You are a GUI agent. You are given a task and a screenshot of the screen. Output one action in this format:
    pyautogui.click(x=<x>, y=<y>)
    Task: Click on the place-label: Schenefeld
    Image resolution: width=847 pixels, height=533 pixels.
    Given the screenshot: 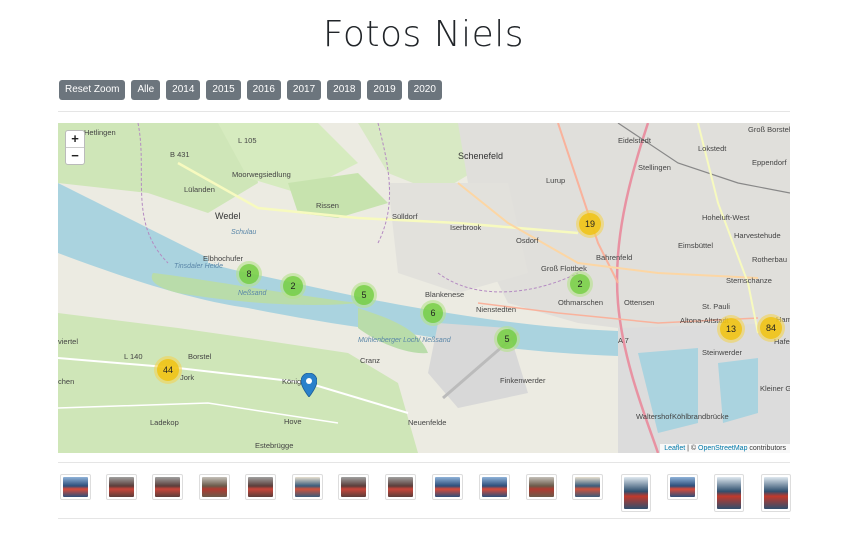 What is the action you would take?
    pyautogui.click(x=481, y=156)
    